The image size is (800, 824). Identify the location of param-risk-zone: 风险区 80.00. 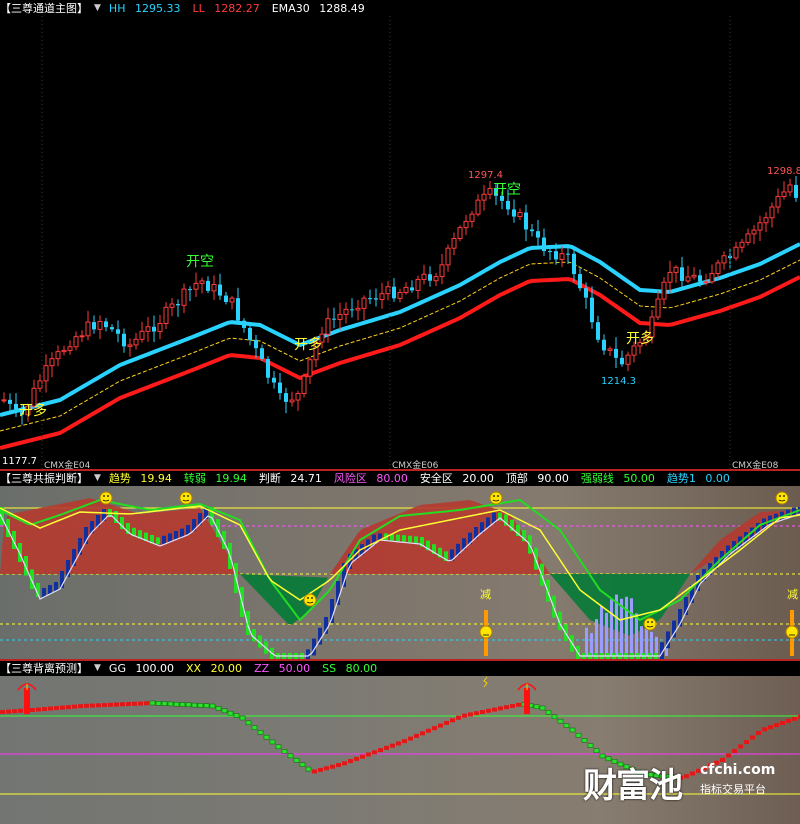
(370, 478).